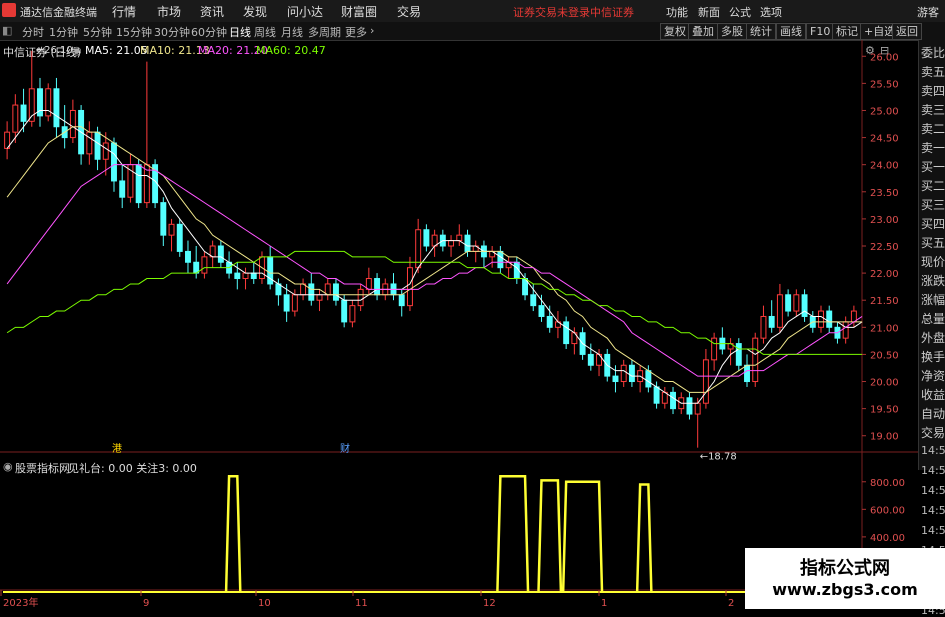 The height and width of the screenshot is (617, 945). Describe the element at coordinates (884, 410) in the screenshot. I see `price-tick-label: 19.50` at that location.